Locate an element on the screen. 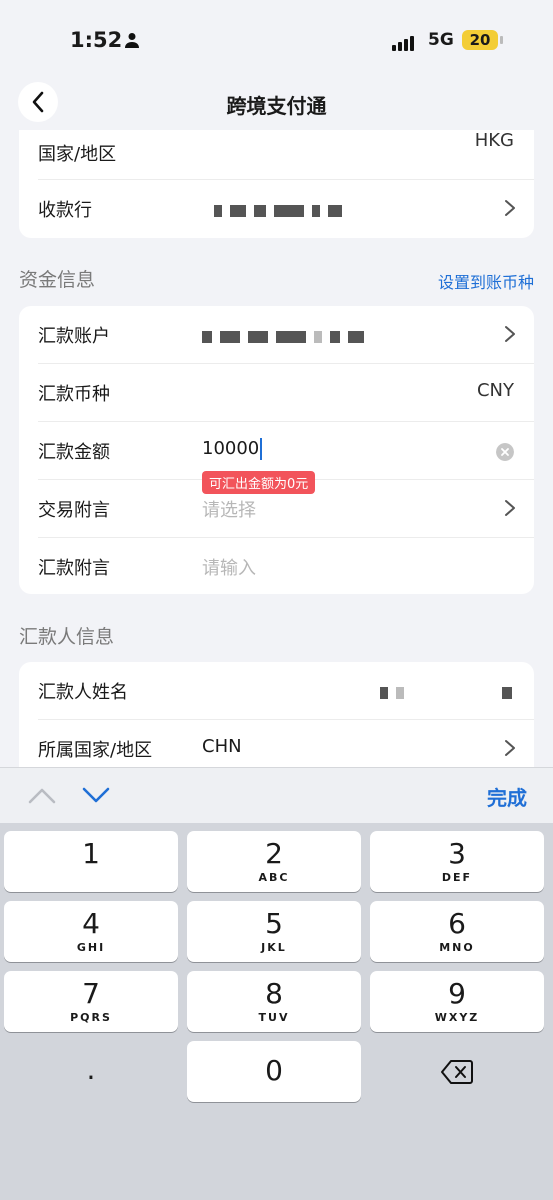  amount-label: 汇款金额 is located at coordinates (74, 452).